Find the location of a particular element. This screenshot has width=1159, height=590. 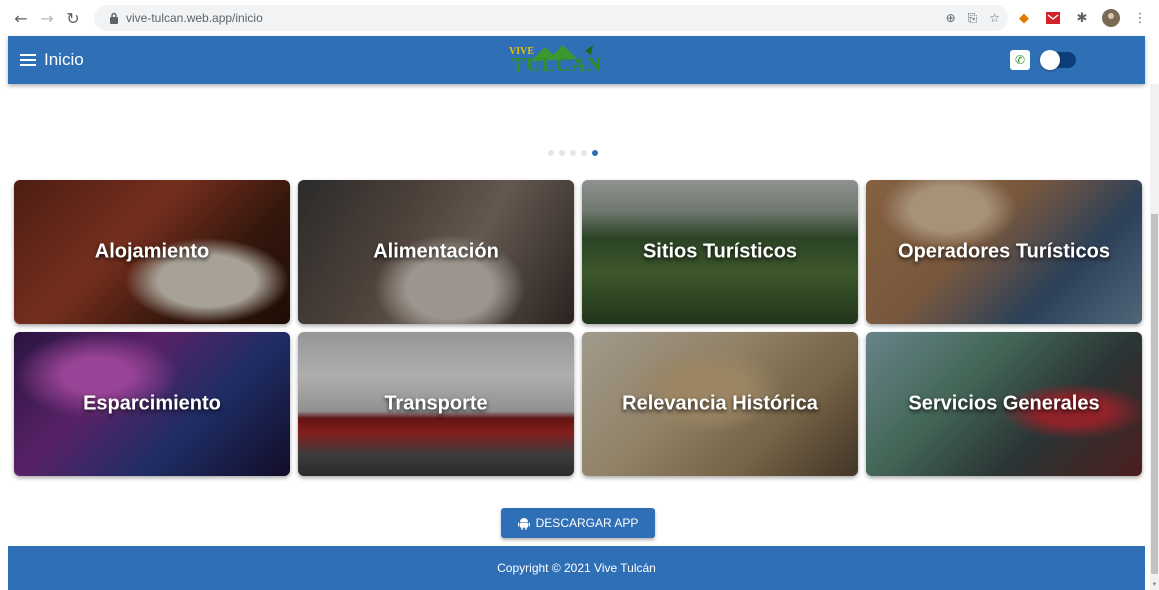

category-card-esparcimiento: Esparcimiento is located at coordinates (152, 404).